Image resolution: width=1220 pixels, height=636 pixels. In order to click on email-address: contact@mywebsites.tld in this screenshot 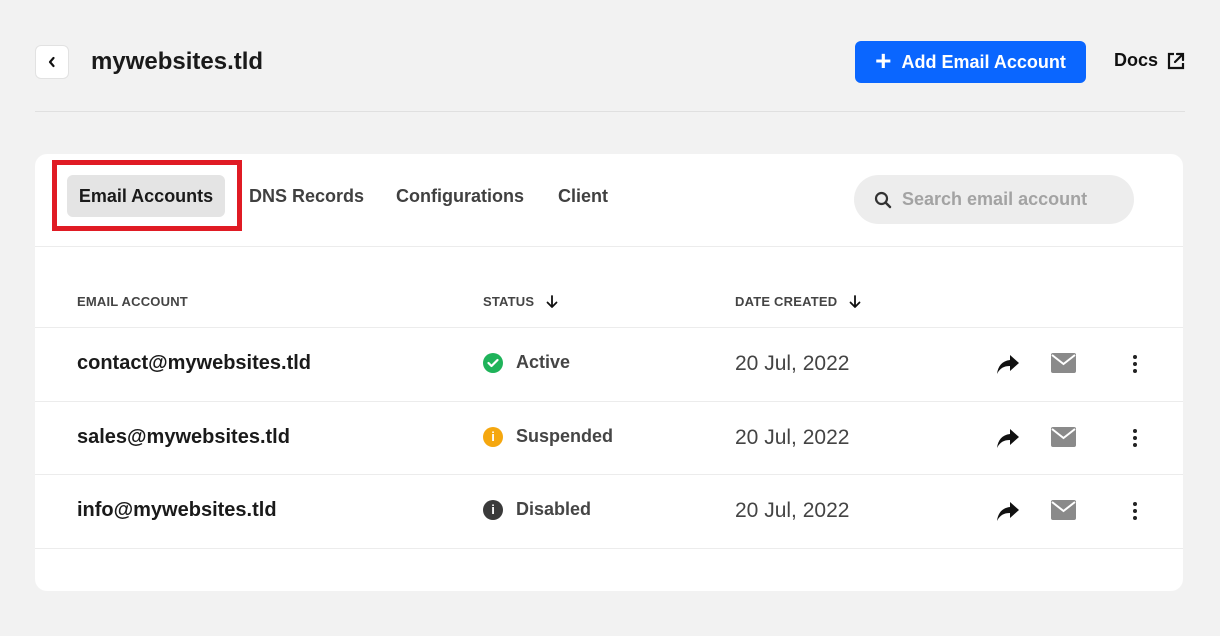, I will do `click(194, 363)`.